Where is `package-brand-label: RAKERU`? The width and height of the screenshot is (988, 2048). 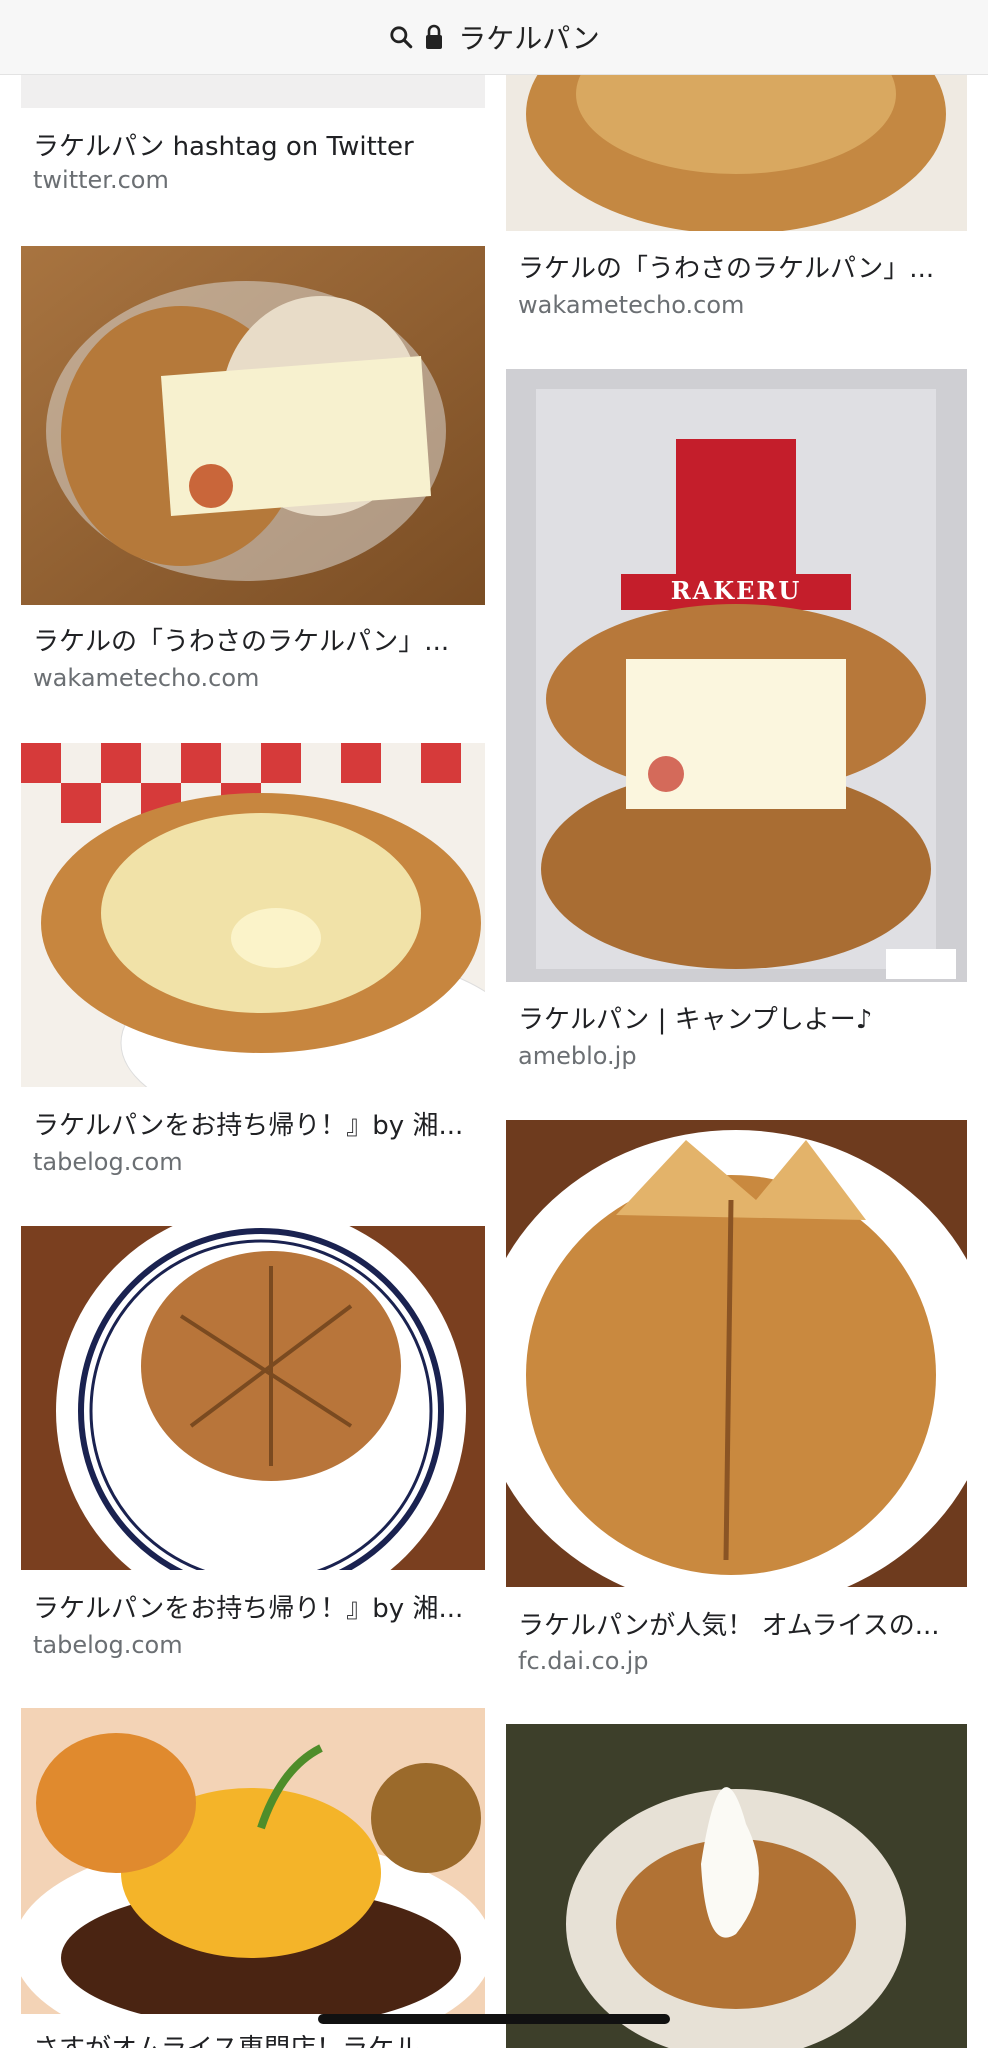 package-brand-label: RAKERU is located at coordinates (736, 590).